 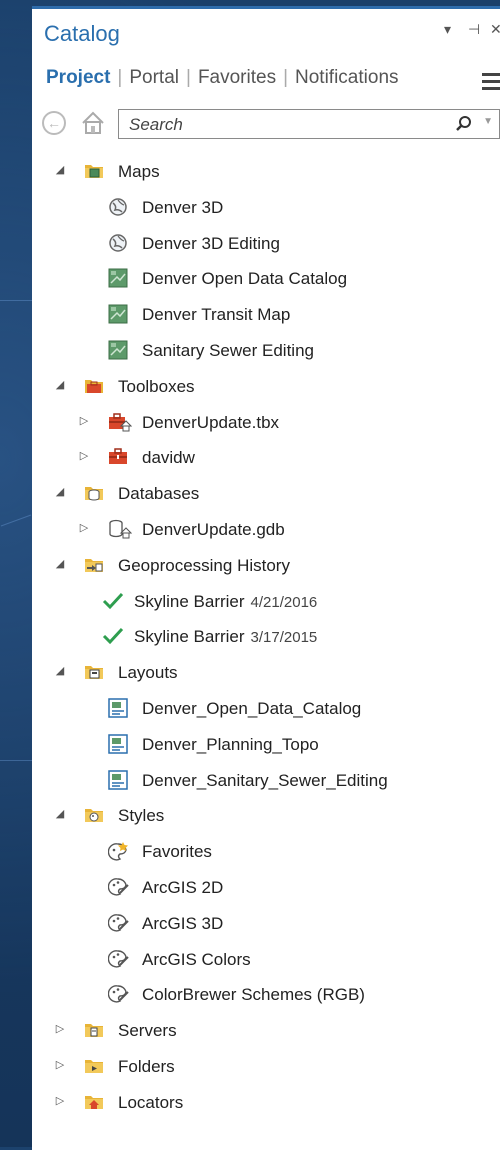 I want to click on tree-item: Denver 3D, so click(x=266, y=208).